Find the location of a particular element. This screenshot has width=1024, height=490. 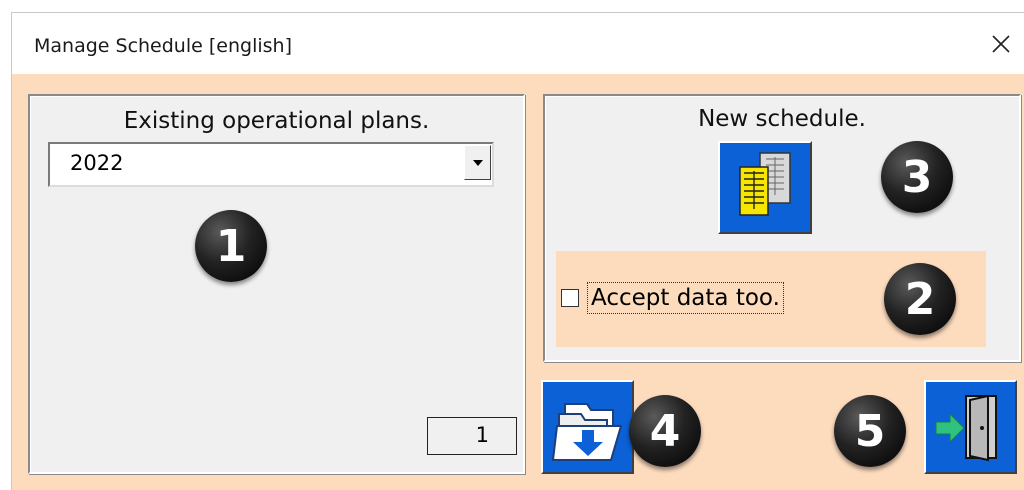

window-title: Manage Schedule [english] is located at coordinates (163, 46).